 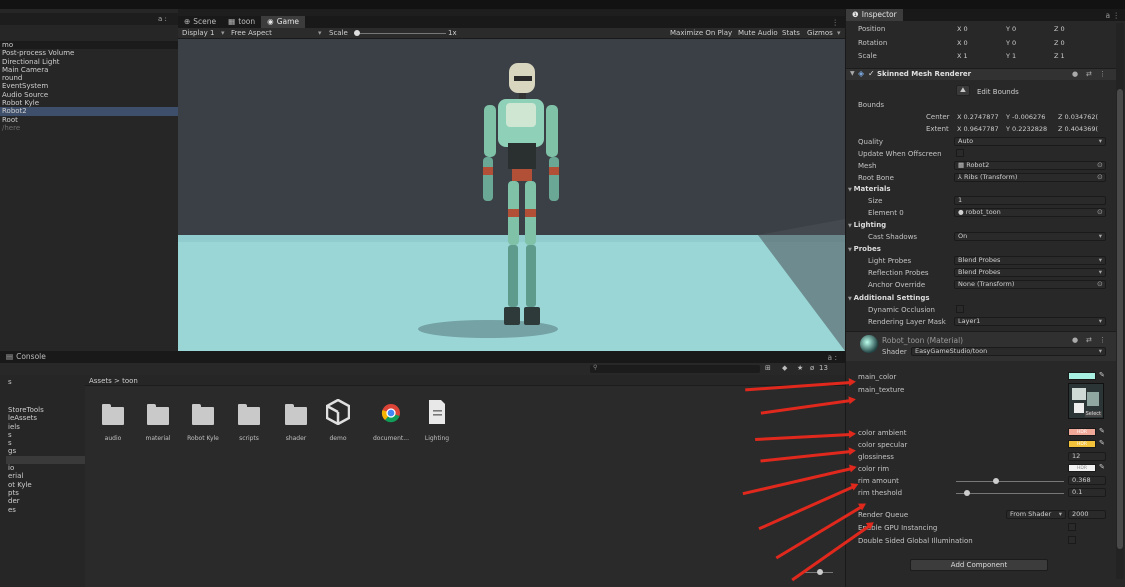 I want to click on rim-amount-slider, so click(x=1010, y=481).